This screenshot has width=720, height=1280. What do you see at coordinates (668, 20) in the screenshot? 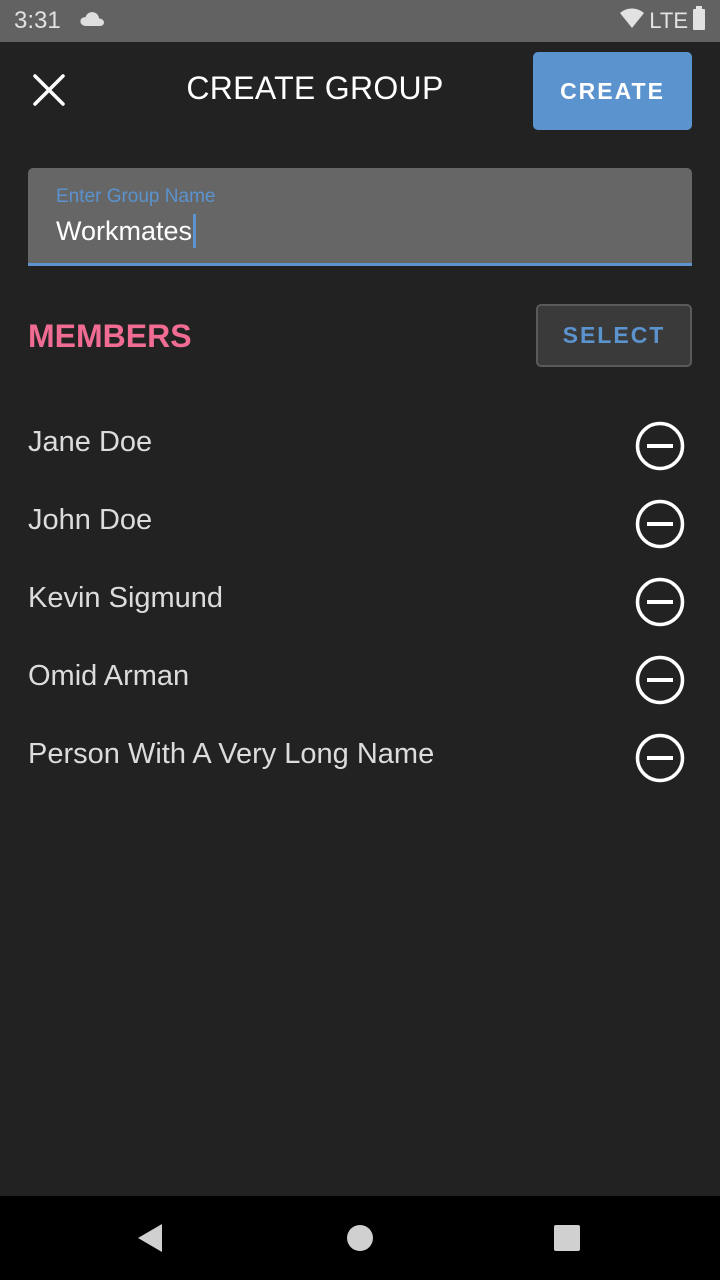
I see `network-type: LTE` at bounding box center [668, 20].